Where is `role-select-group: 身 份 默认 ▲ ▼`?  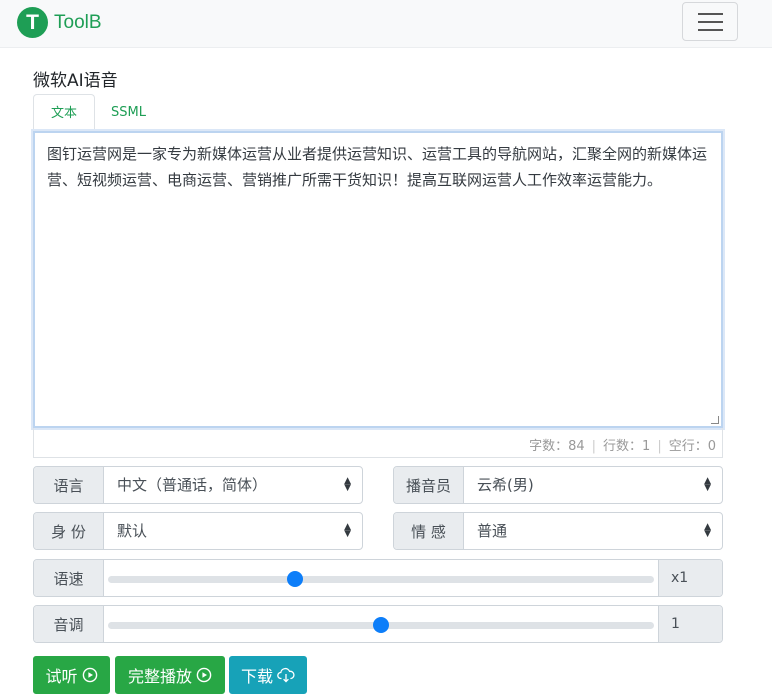 role-select-group: 身 份 默认 ▲ ▼ is located at coordinates (198, 531).